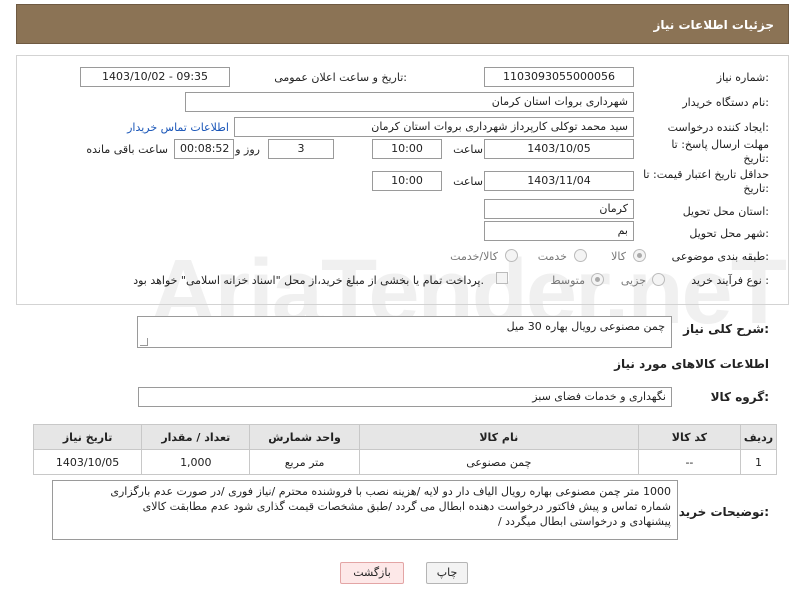  Describe the element at coordinates (713, 25) in the screenshot. I see `page-title: جزئیات اطلاعات نیاز` at that location.